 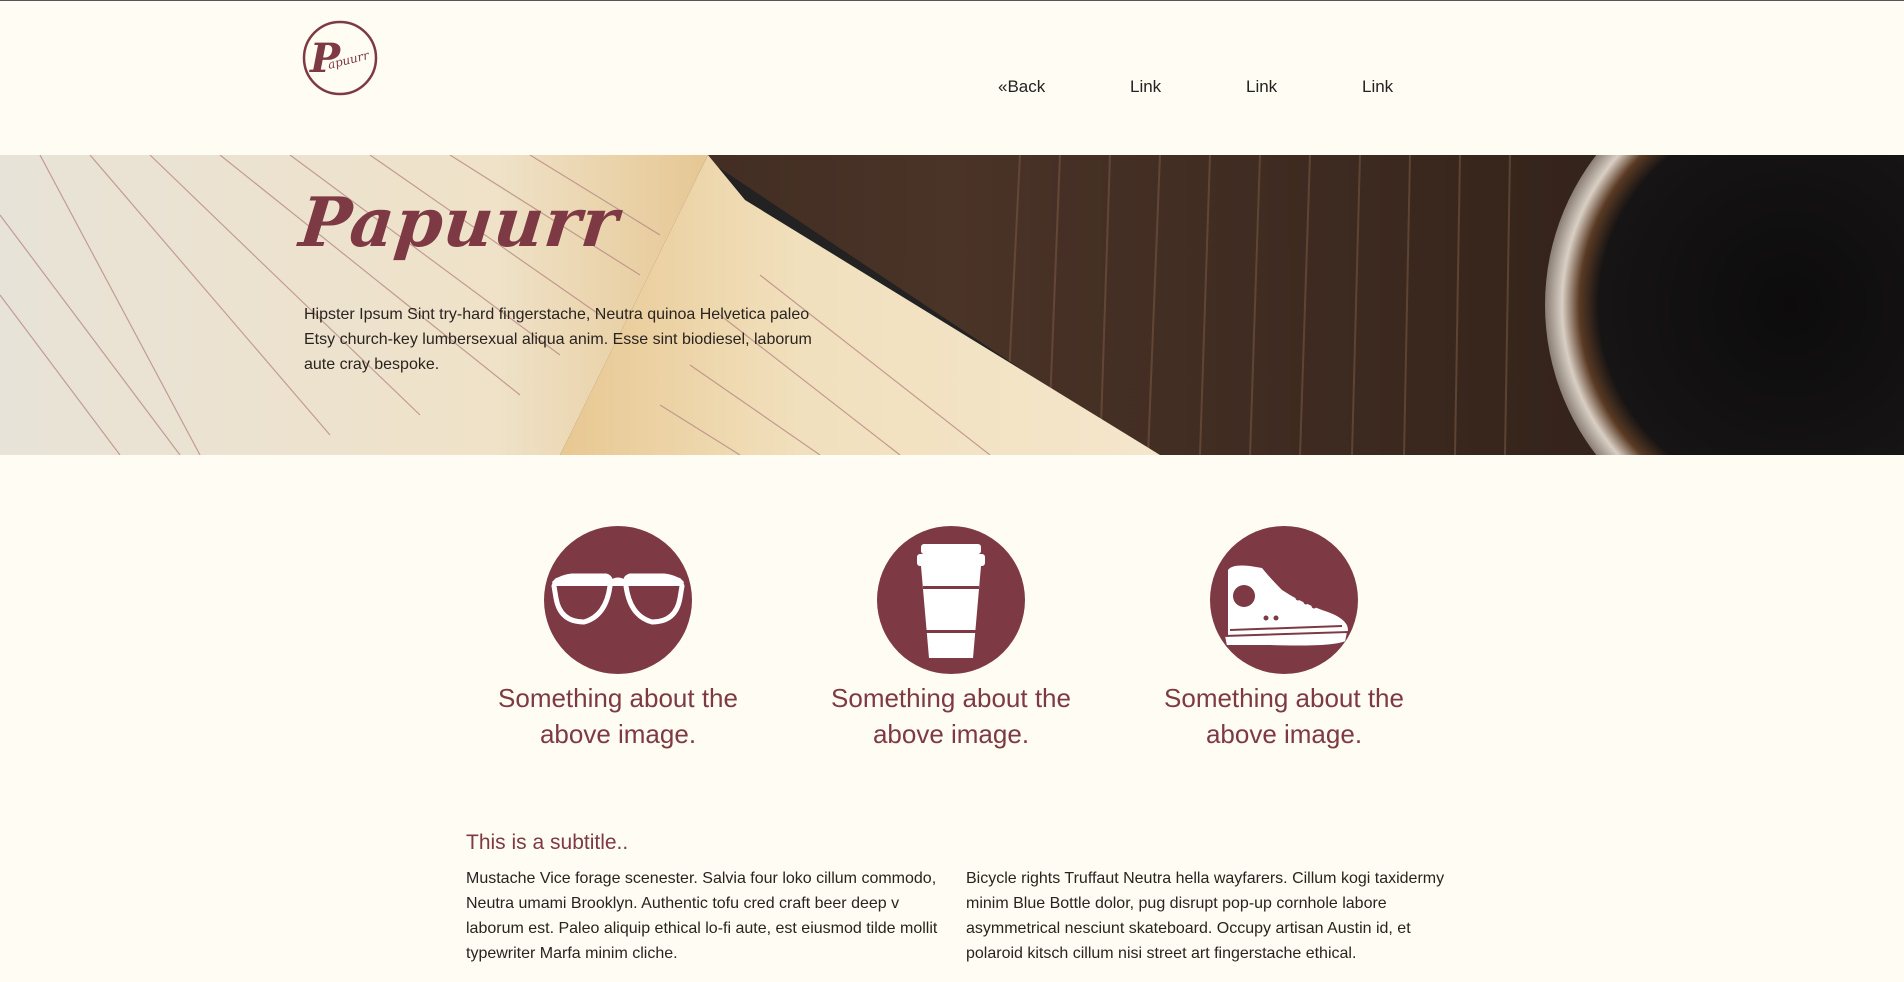 I want to click on feature-card-coffee: Something about the above image., so click(x=951, y=639).